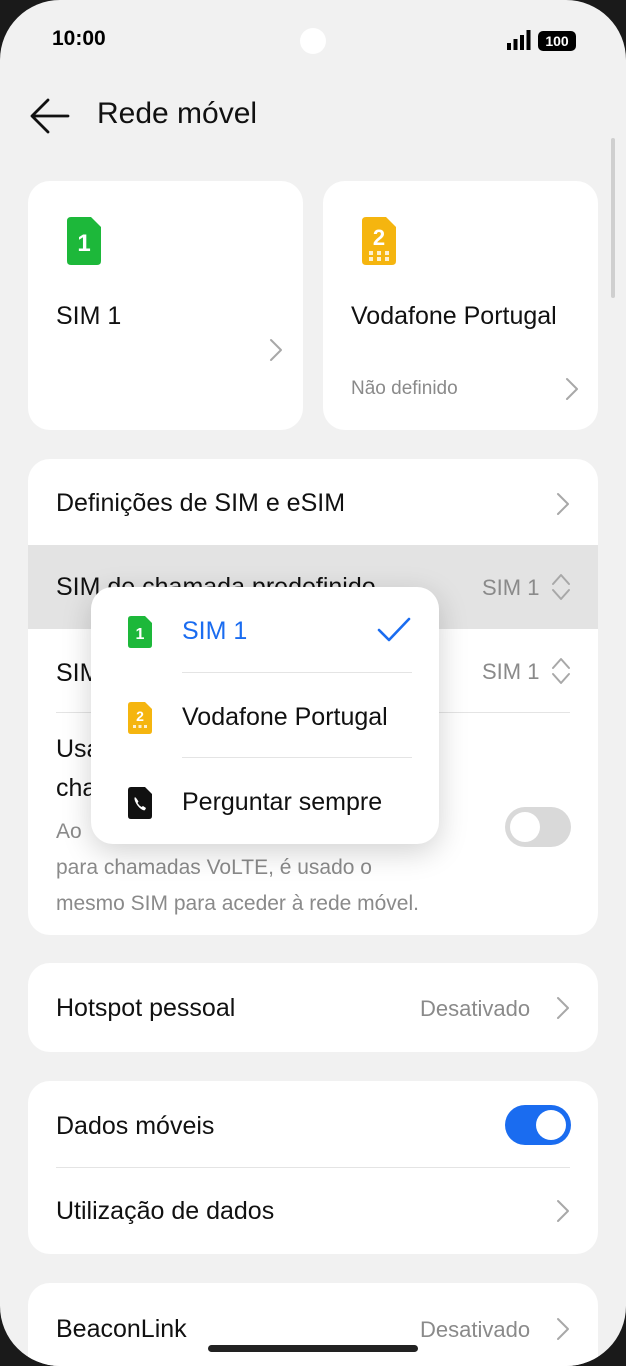 This screenshot has height=1366, width=626. Describe the element at coordinates (557, 41) in the screenshot. I see `battery-icon: 100` at that location.